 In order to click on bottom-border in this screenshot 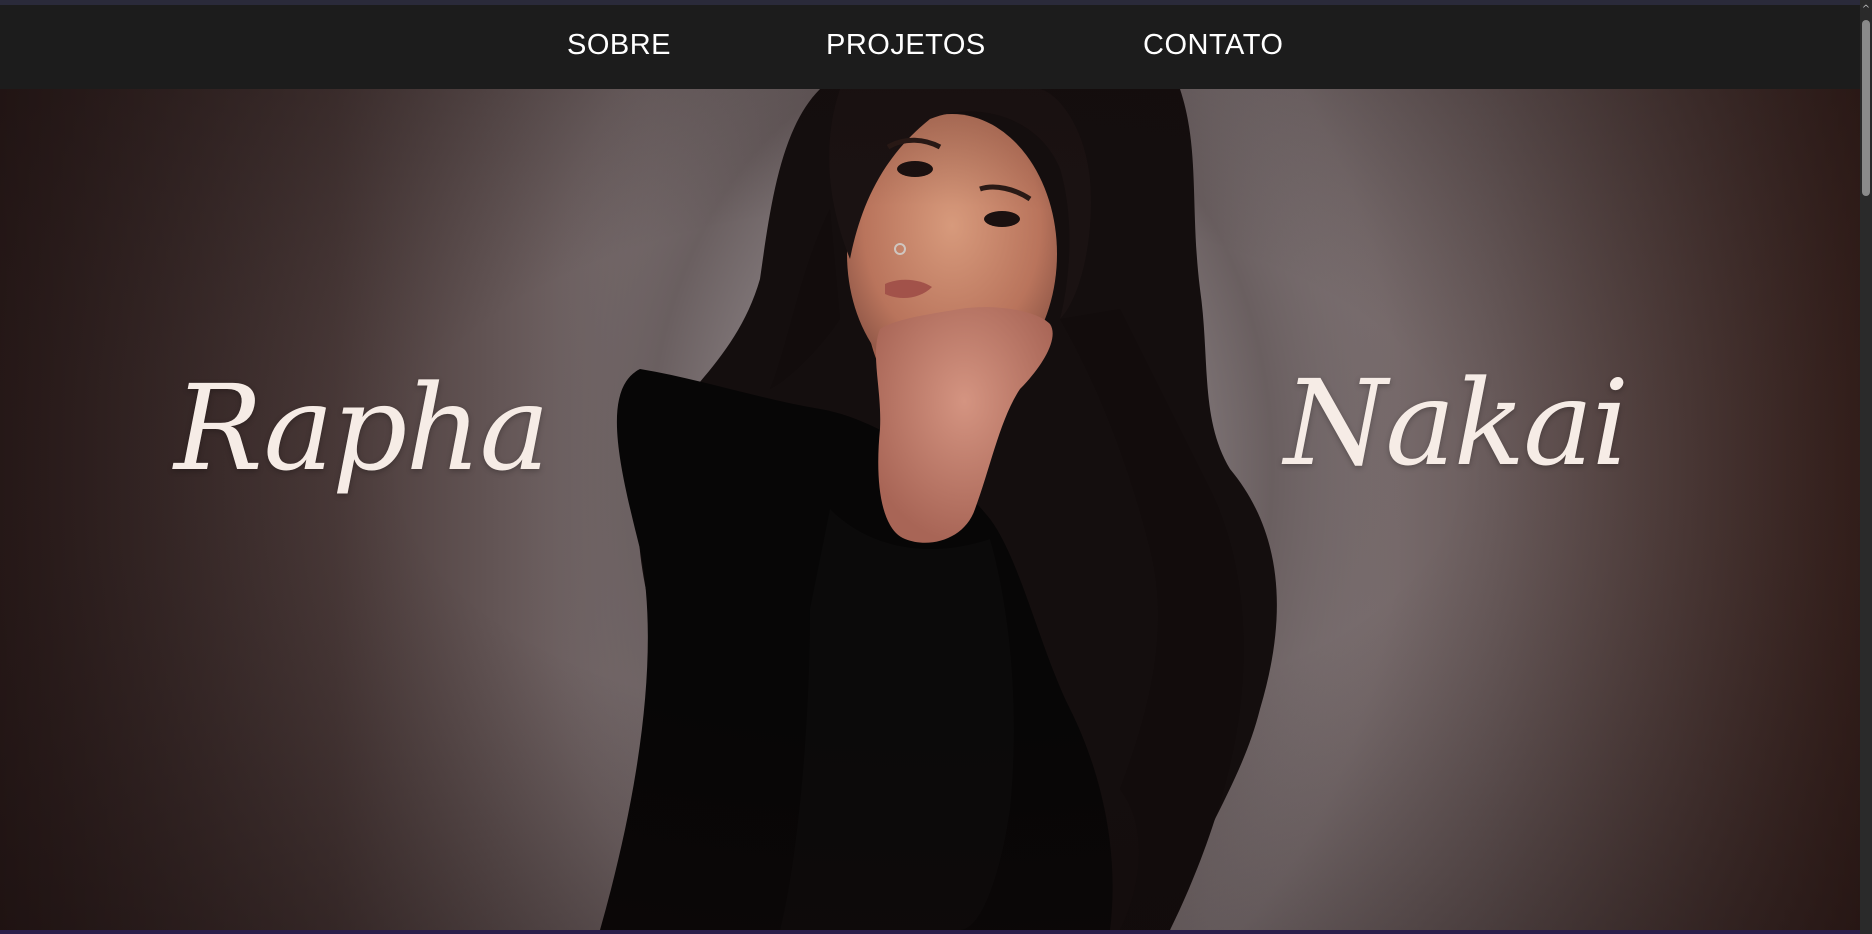, I will do `click(930, 932)`.